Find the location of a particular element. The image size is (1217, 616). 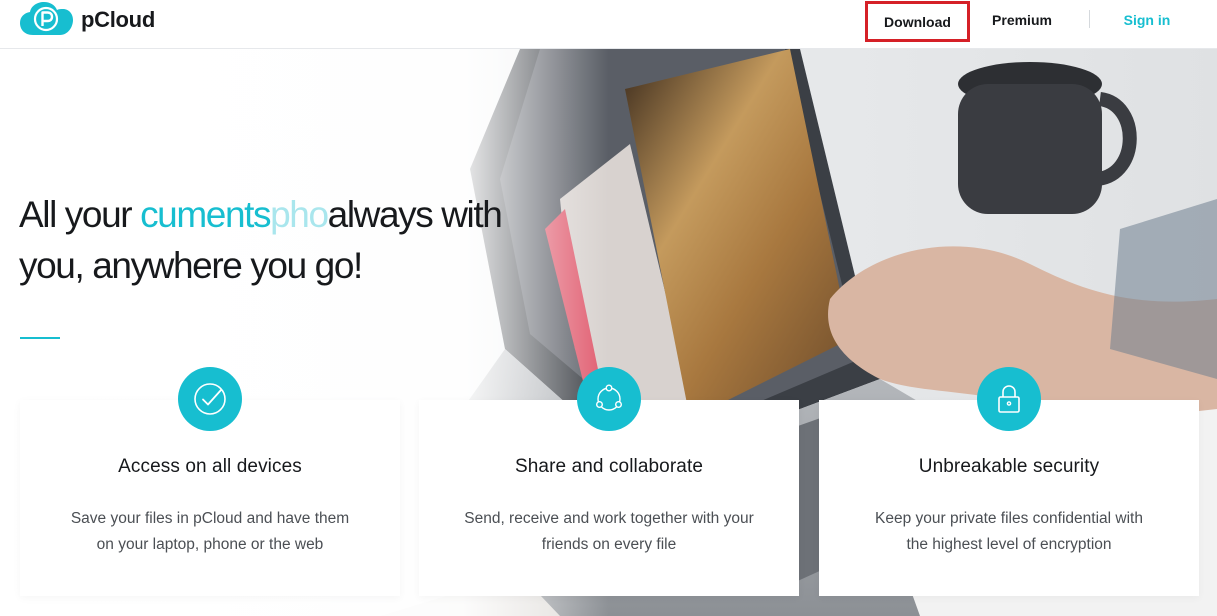

feature-description-line: the highest level of encryption is located at coordinates (1009, 544).